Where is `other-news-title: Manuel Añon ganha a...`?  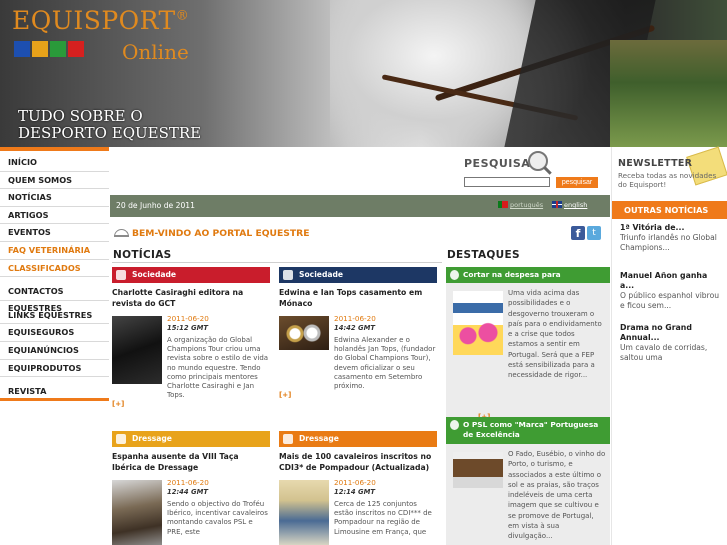 other-news-title: Manuel Añon ganha a... is located at coordinates (672, 281).